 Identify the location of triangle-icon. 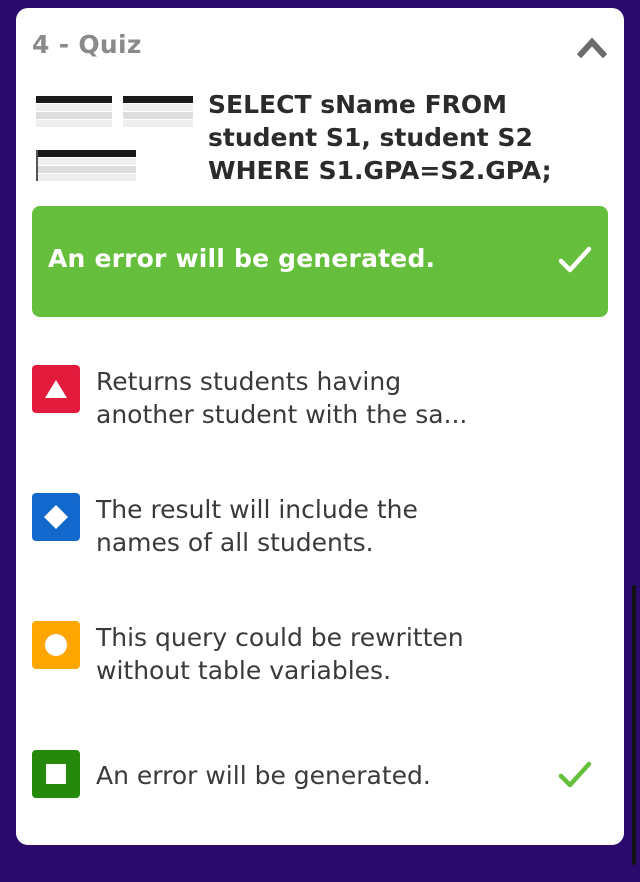
(56, 389).